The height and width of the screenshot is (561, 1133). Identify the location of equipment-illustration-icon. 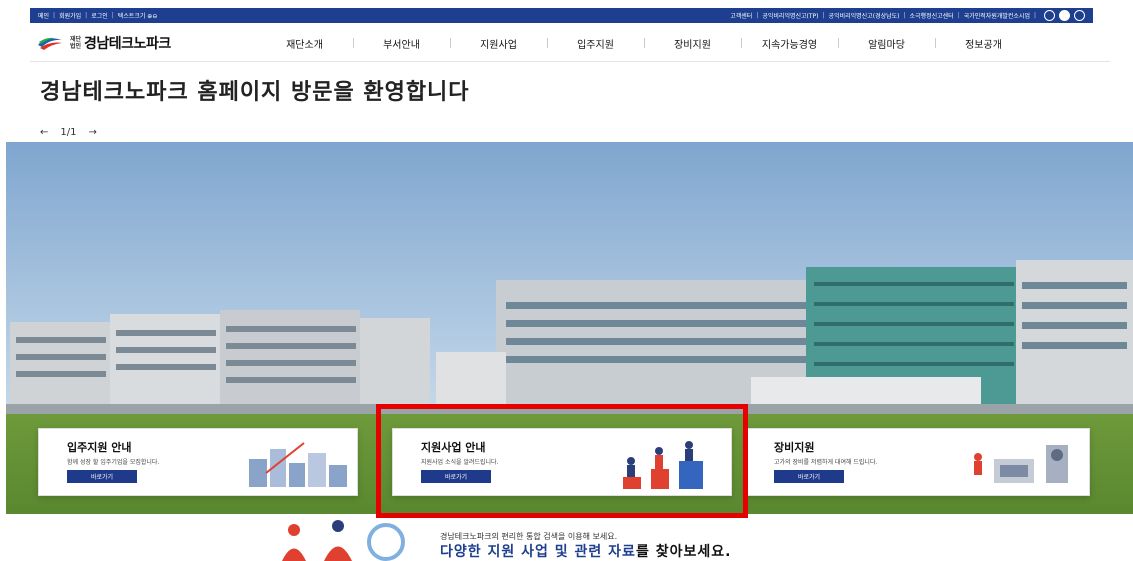
(1021, 464).